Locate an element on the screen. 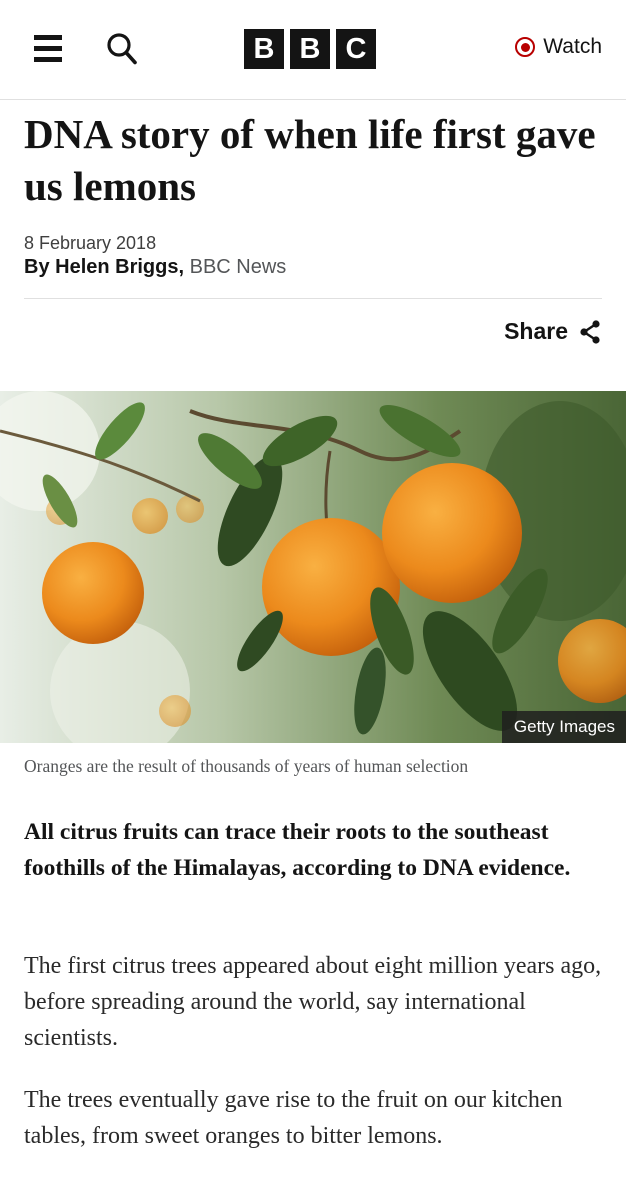  article-date: 8 February 2018 is located at coordinates (90, 243).